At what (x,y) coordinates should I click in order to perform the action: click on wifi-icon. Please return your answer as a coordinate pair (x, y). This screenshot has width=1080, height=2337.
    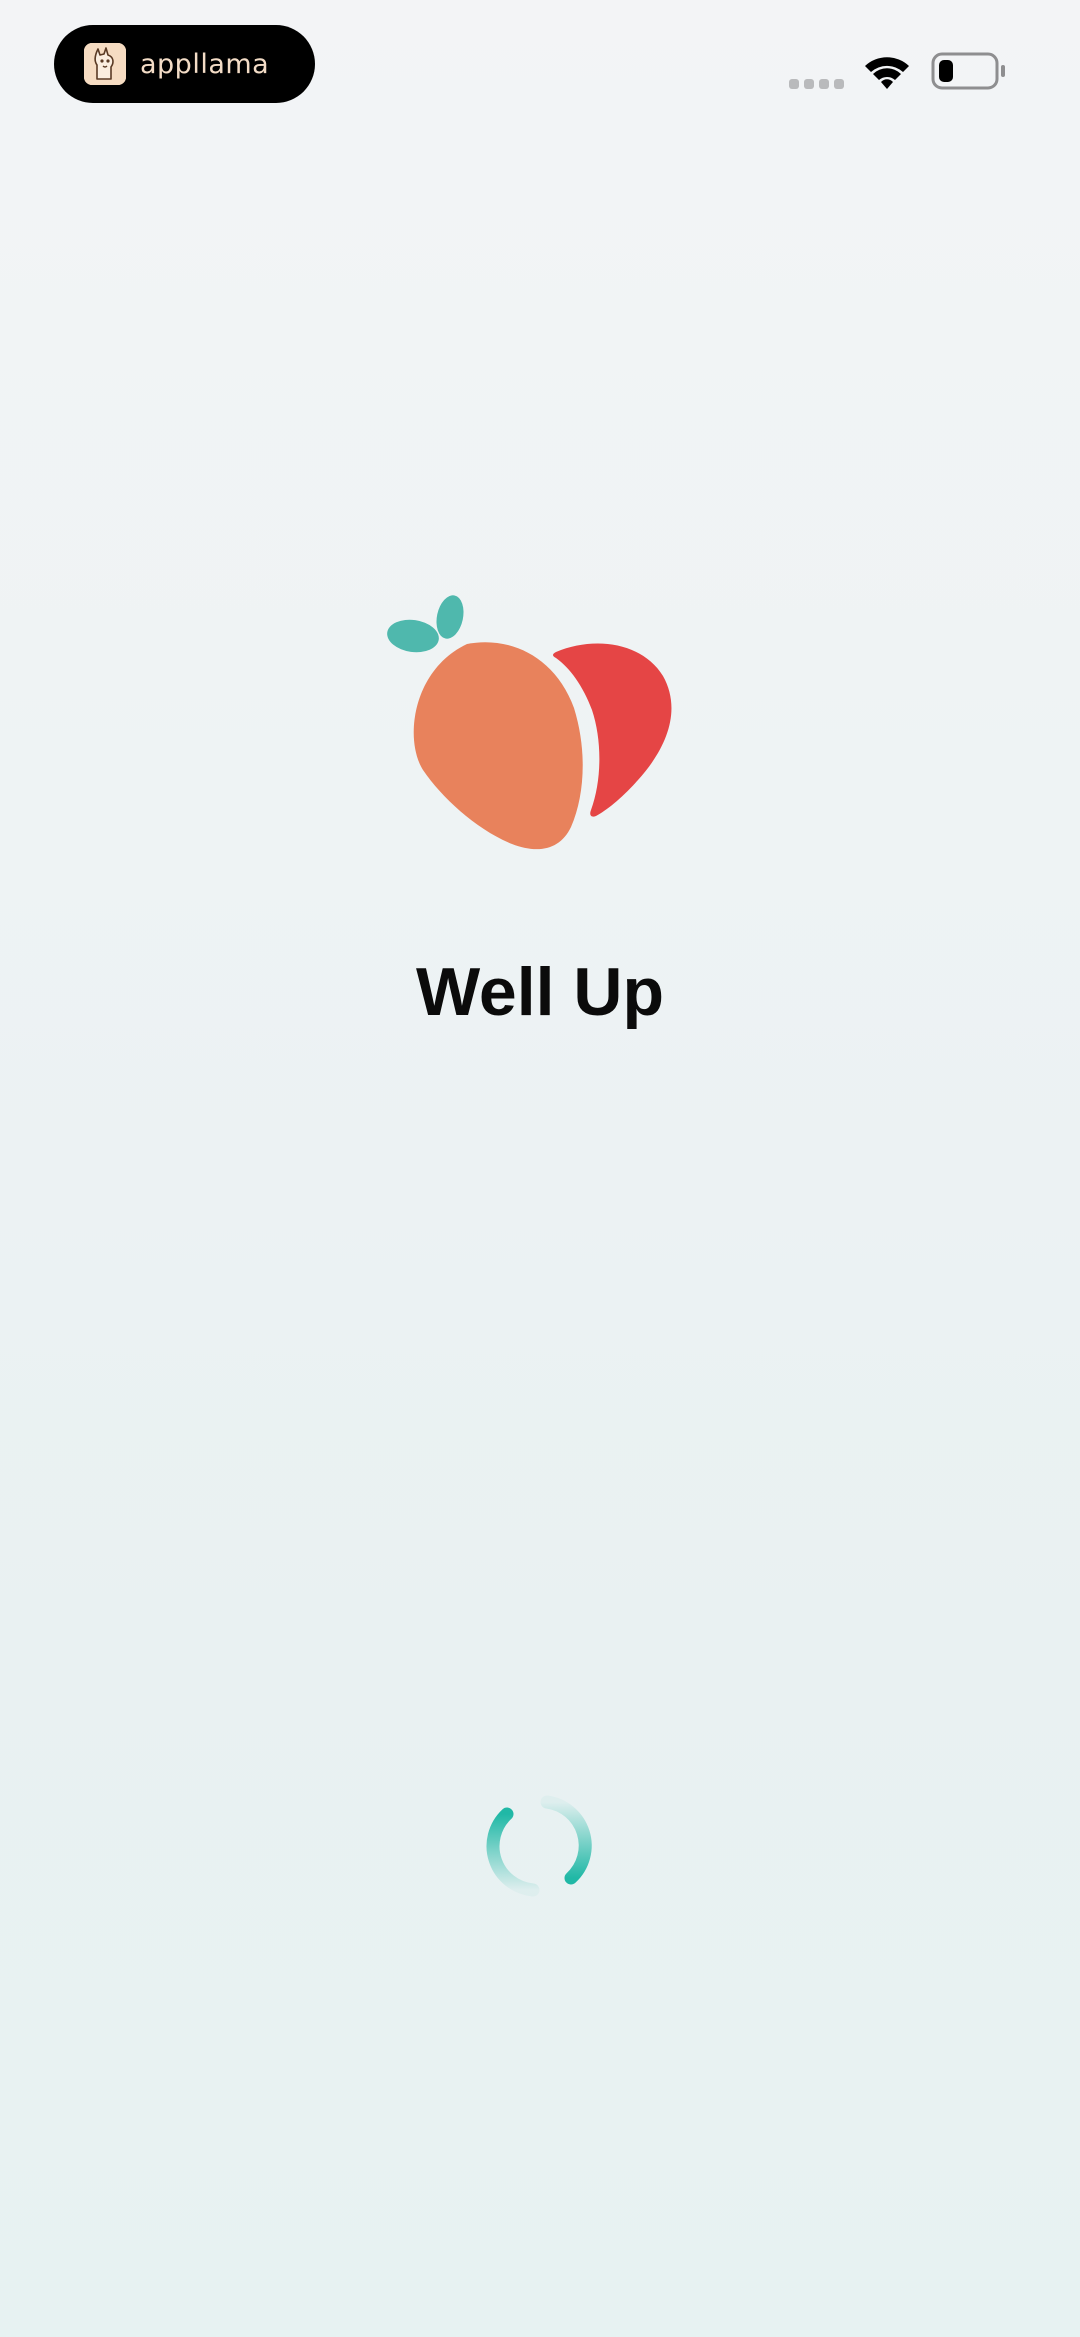
    Looking at the image, I should click on (887, 73).